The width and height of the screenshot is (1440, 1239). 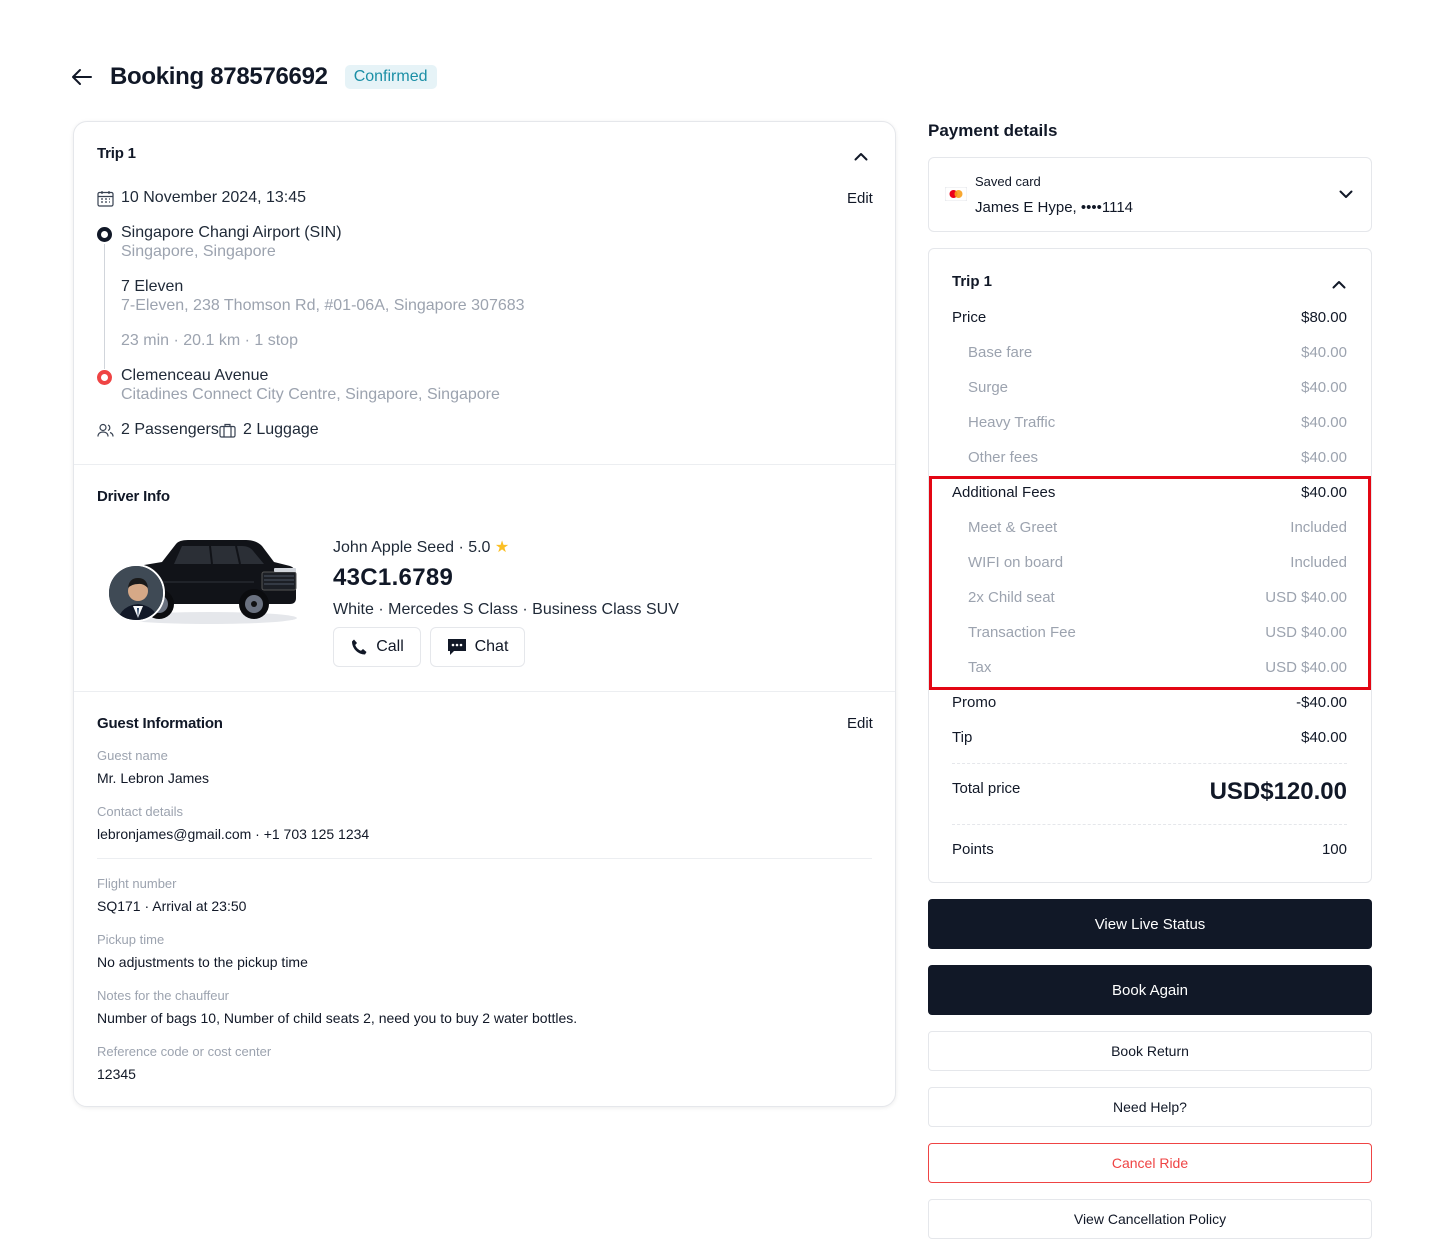 I want to click on surge-row: Surge $40.00, so click(x=1149, y=387).